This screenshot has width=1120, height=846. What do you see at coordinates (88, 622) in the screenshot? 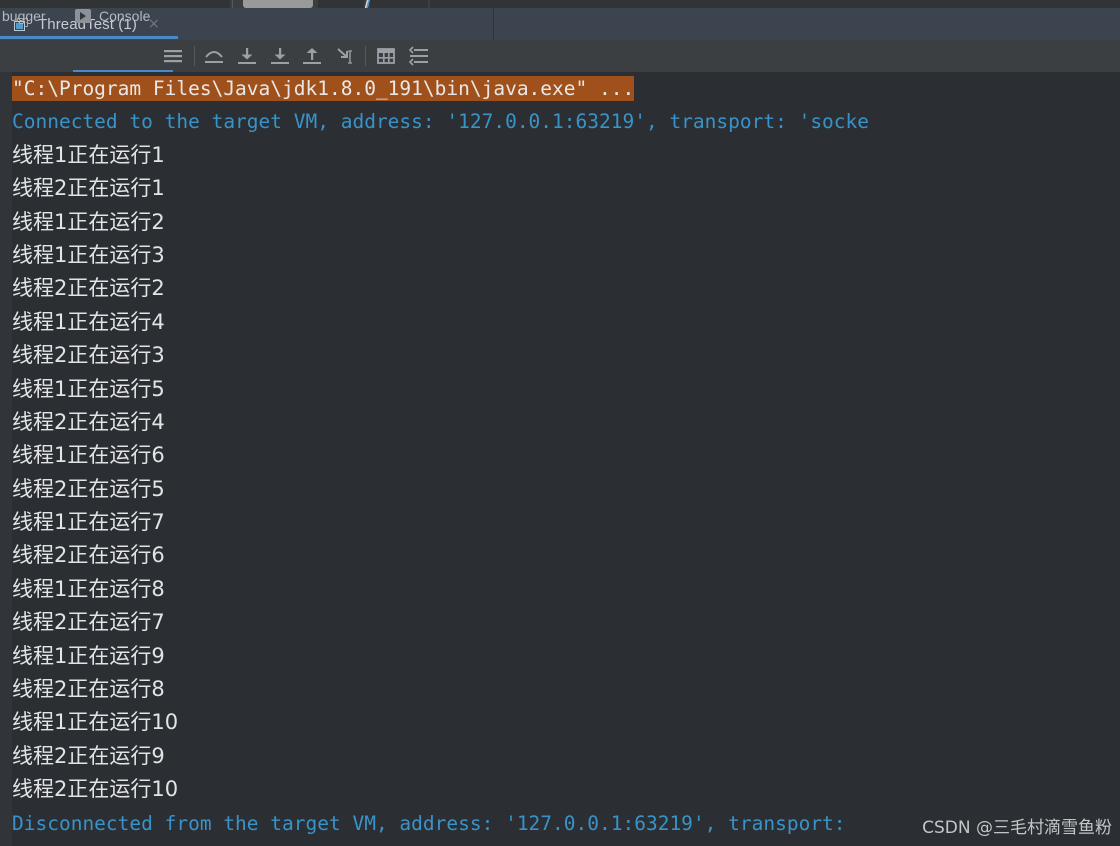
I see `console-line: 线程2正在运行7` at bounding box center [88, 622].